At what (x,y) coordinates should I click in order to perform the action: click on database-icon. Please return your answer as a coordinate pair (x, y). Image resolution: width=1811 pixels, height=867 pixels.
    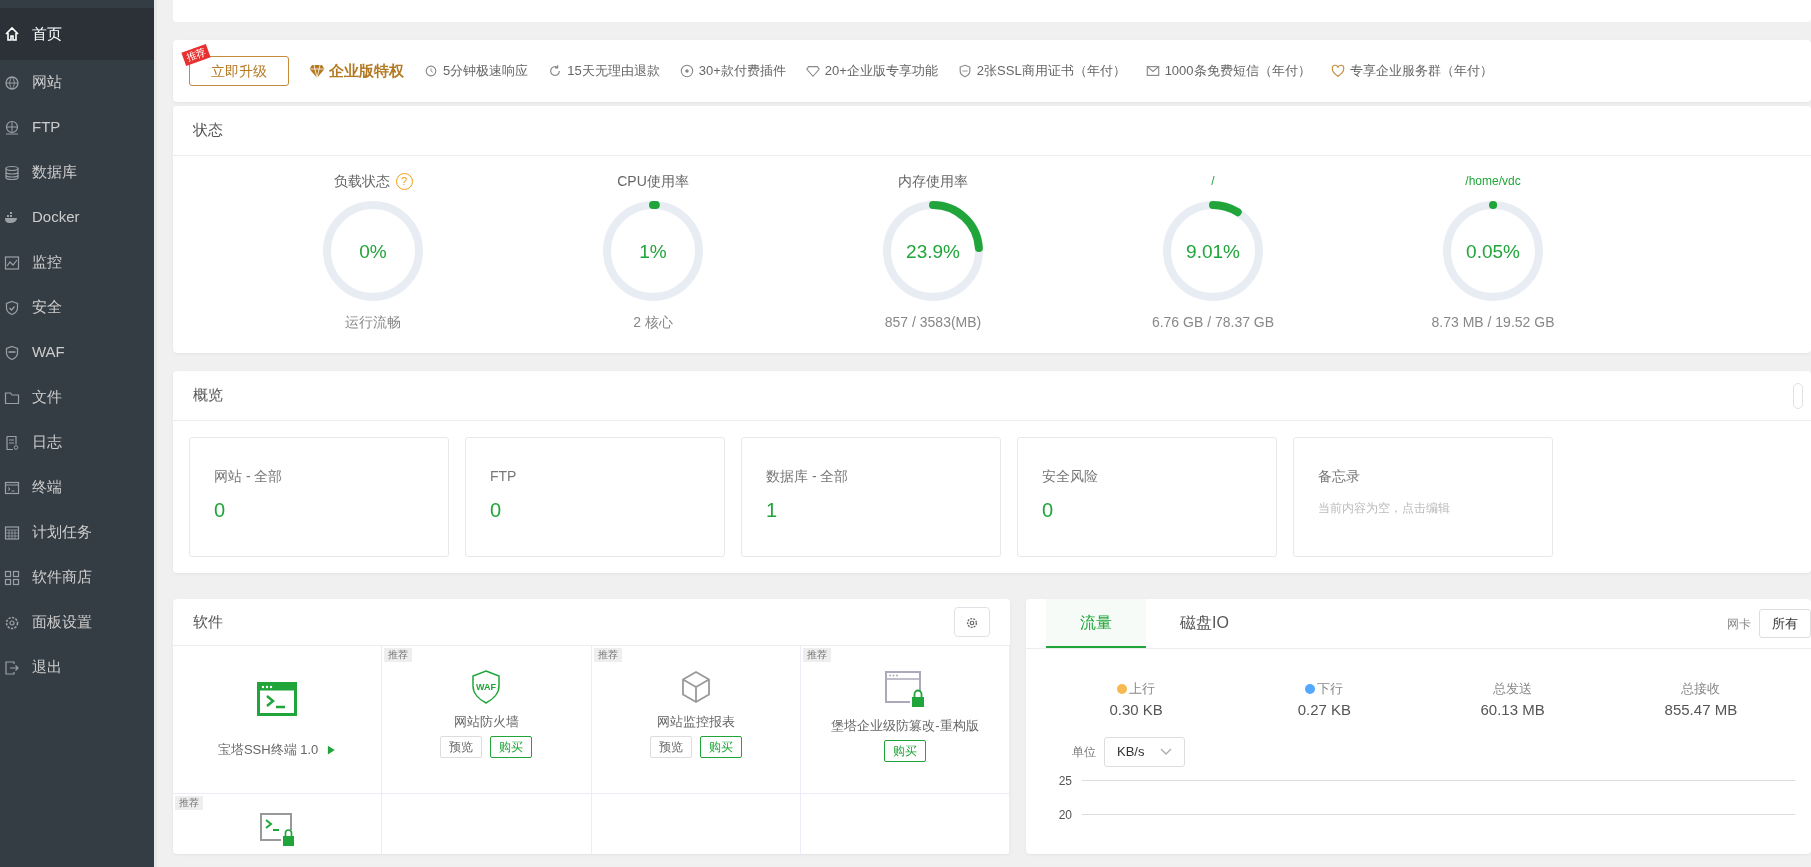
    Looking at the image, I should click on (12, 172).